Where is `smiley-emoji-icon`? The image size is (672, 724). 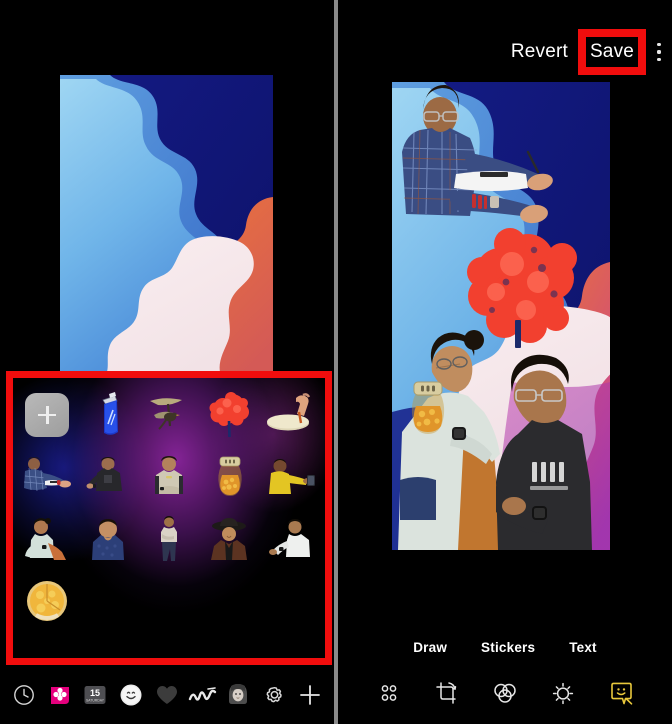
smiley-emoji-icon is located at coordinates (131, 695).